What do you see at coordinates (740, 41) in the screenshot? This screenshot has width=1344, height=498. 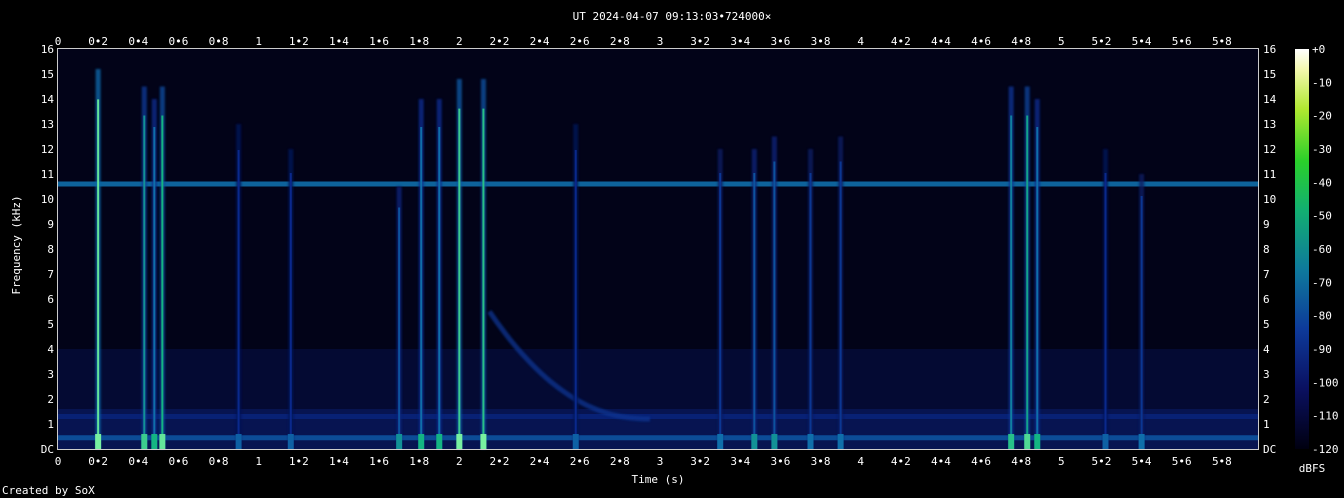 I see `x-top-tick-label: 3•4` at bounding box center [740, 41].